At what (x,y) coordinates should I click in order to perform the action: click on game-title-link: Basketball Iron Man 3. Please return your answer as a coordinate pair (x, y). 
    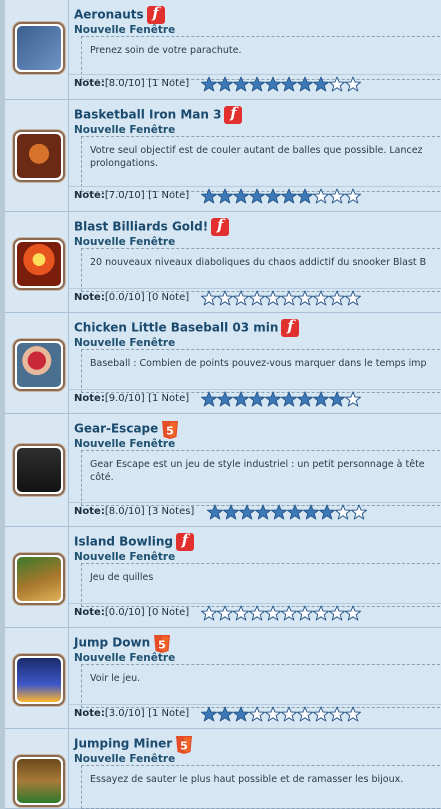
    Looking at the image, I should click on (147, 115).